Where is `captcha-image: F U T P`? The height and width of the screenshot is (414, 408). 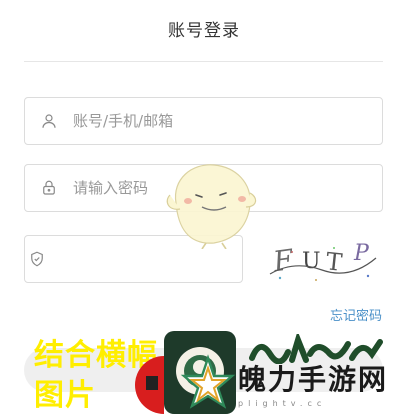
captcha-image: F U T P is located at coordinates (323, 258).